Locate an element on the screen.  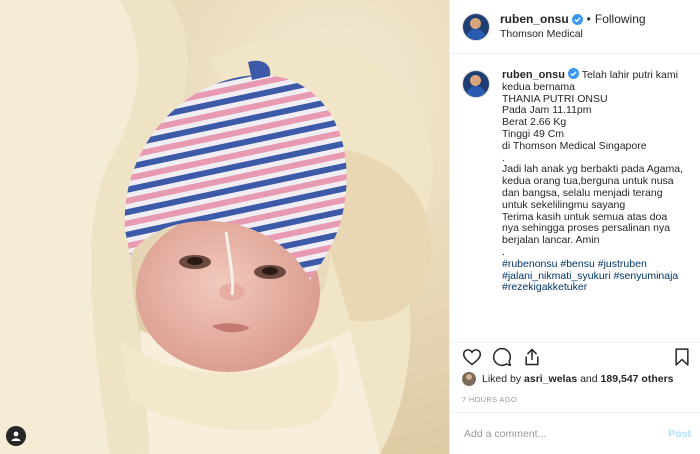
header-info: ruben_onsu • Following Thomson Medical is located at coordinates (573, 26).